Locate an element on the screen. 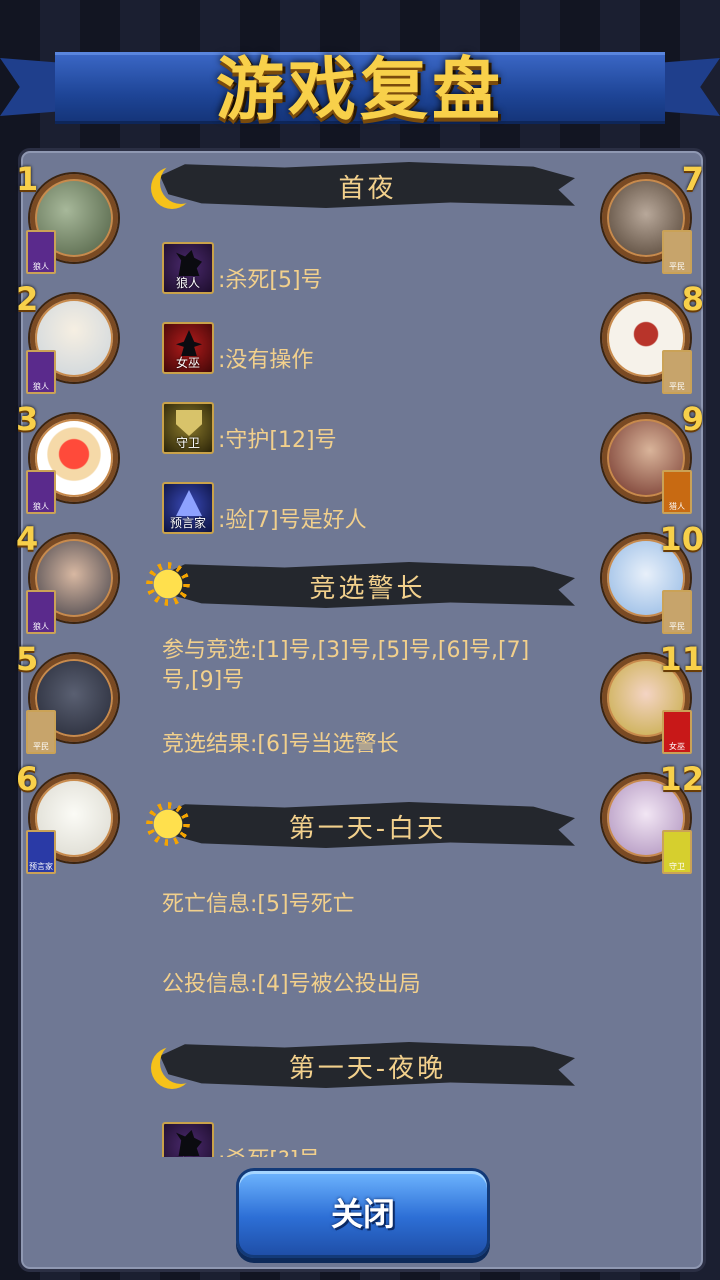 The height and width of the screenshot is (1280, 720). action-row: 女巫 :没有操作 is located at coordinates (371, 351).